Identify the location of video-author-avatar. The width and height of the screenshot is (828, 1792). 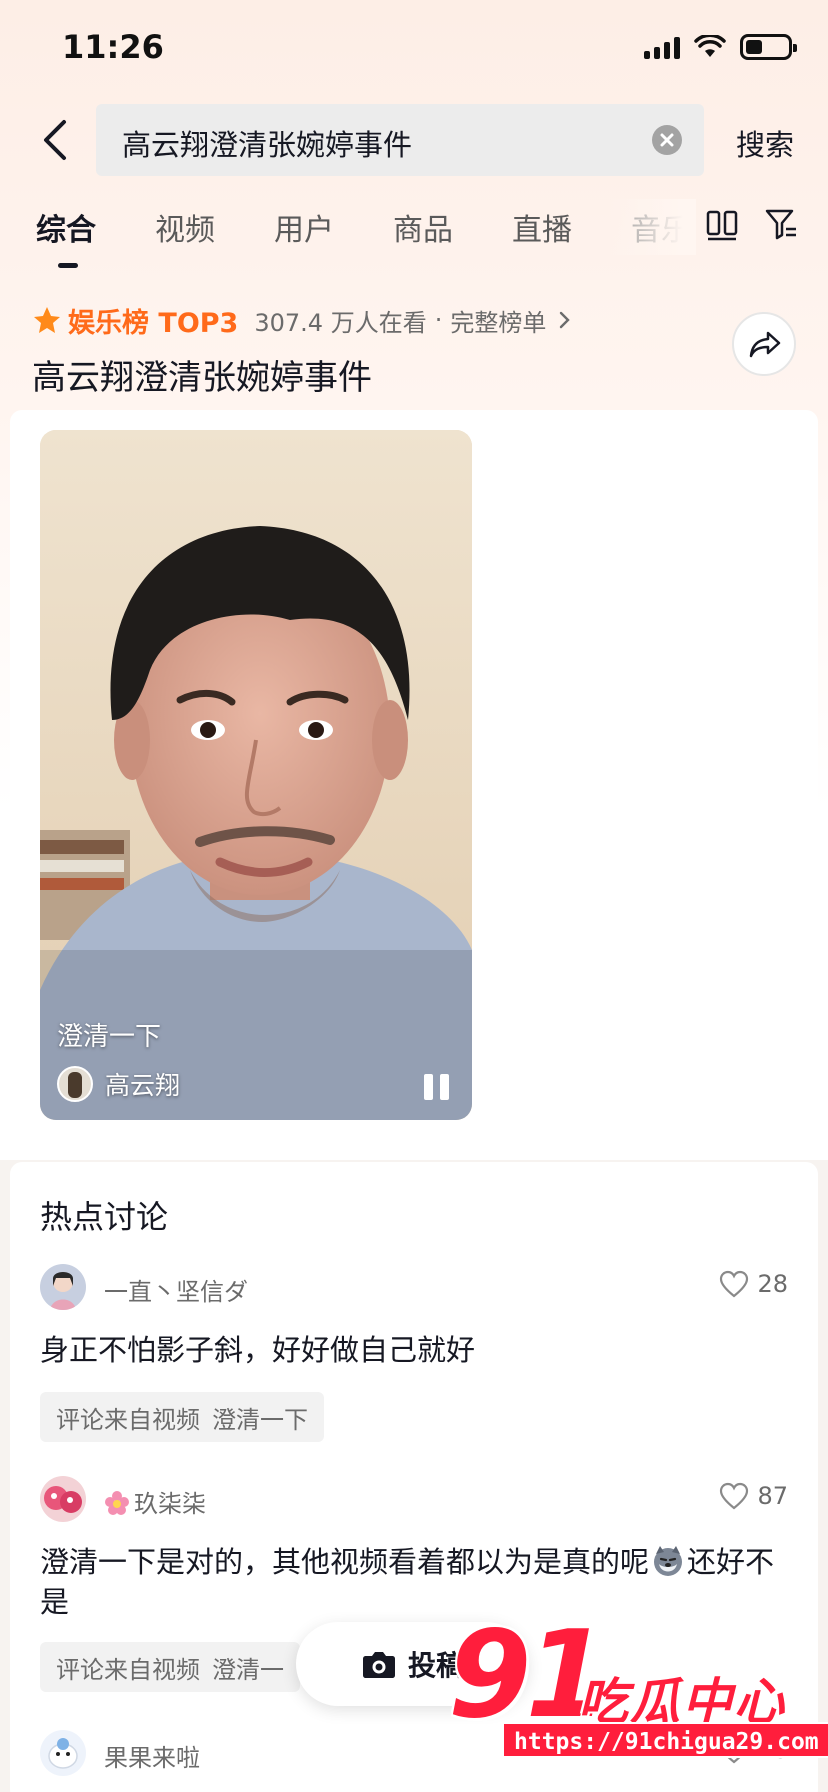
(75, 1084).